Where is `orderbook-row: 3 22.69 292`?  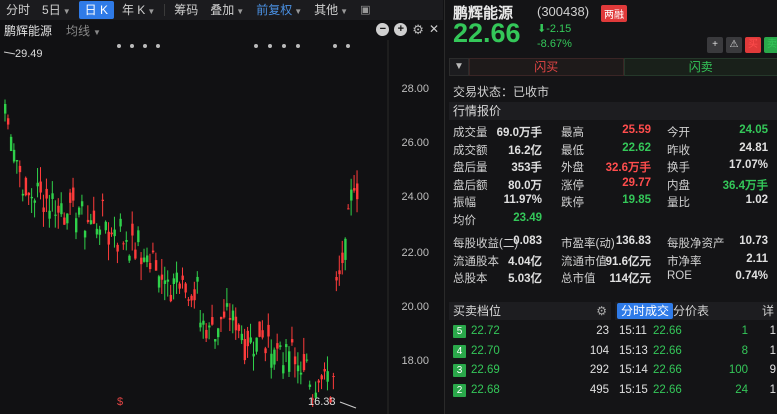
orderbook-row: 3 22.69 292 is located at coordinates (530, 371).